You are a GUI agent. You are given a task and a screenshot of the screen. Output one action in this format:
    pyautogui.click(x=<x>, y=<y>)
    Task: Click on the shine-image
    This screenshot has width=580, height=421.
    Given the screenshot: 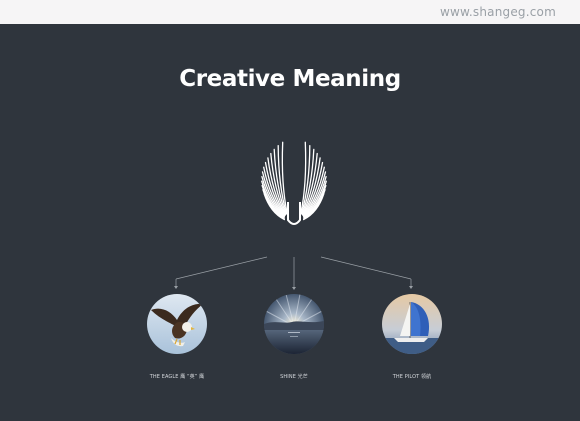 What is the action you would take?
    pyautogui.click(x=294, y=324)
    